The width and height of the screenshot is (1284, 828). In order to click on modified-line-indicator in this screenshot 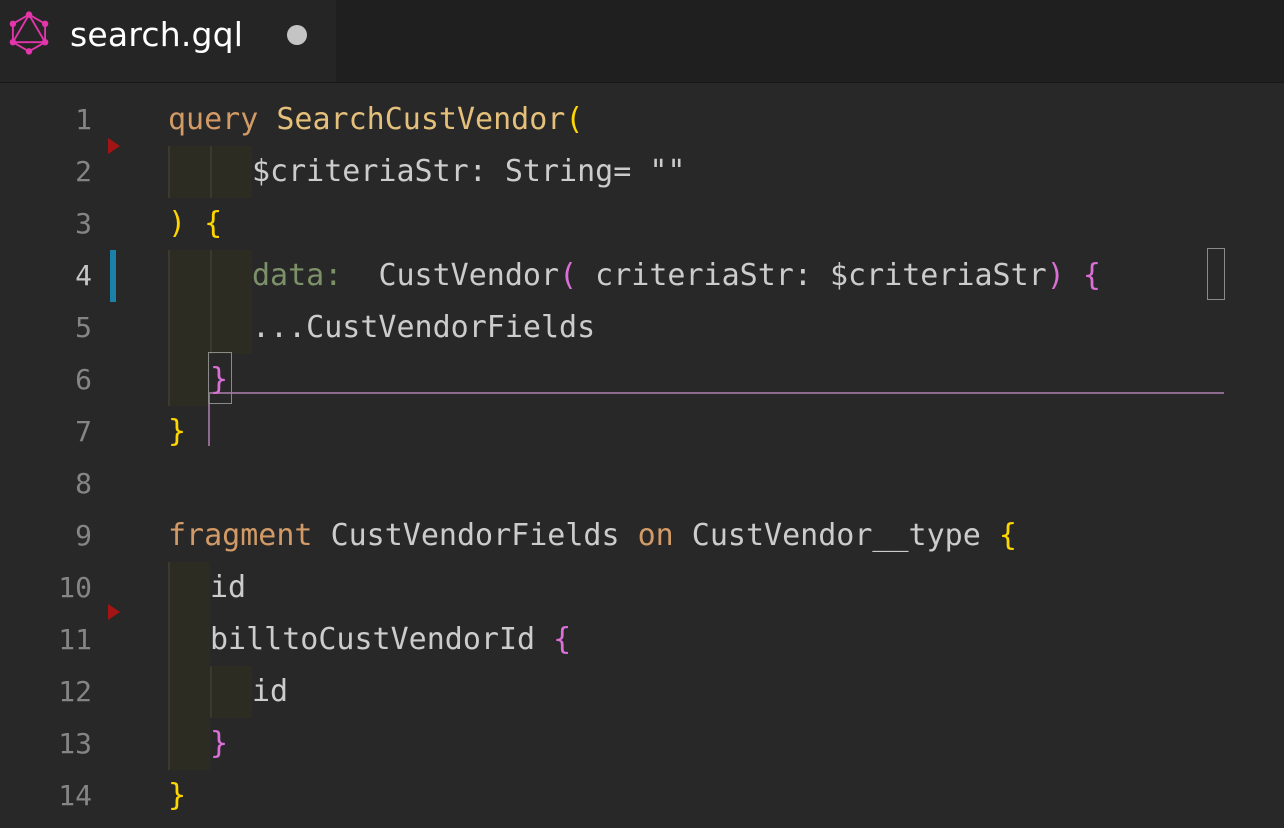, I will do `click(113, 276)`.